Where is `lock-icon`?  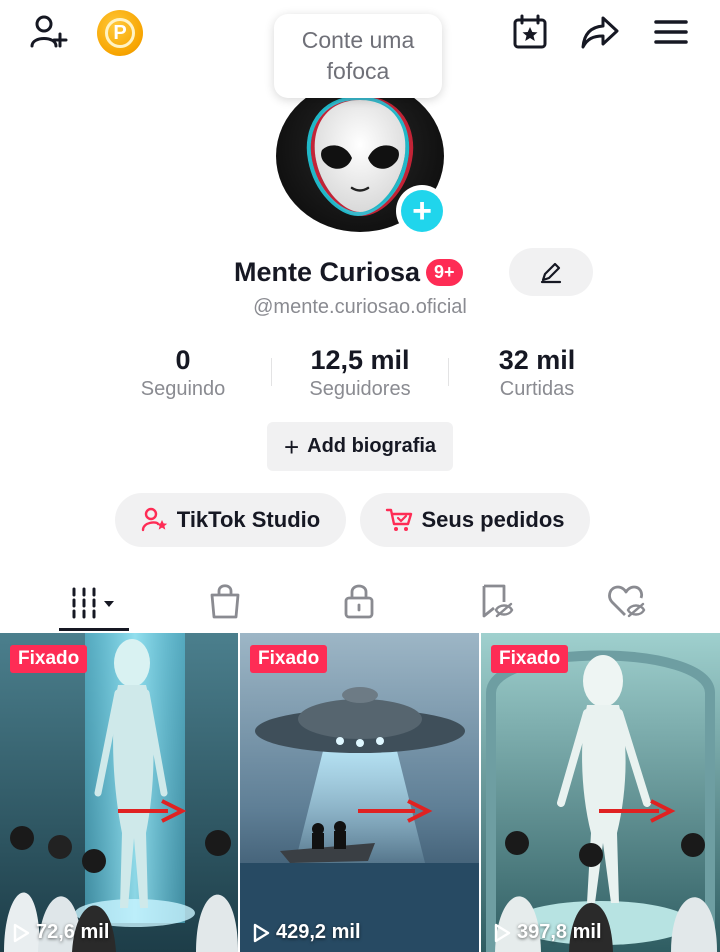
lock-icon is located at coordinates (359, 601).